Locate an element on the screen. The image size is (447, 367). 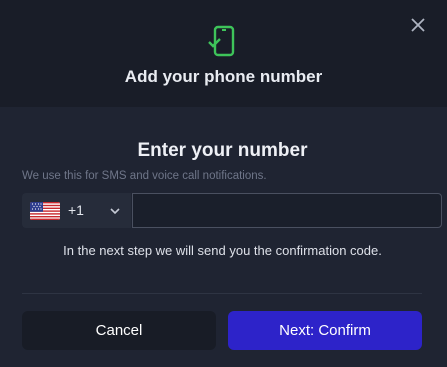
divider is located at coordinates (222, 293).